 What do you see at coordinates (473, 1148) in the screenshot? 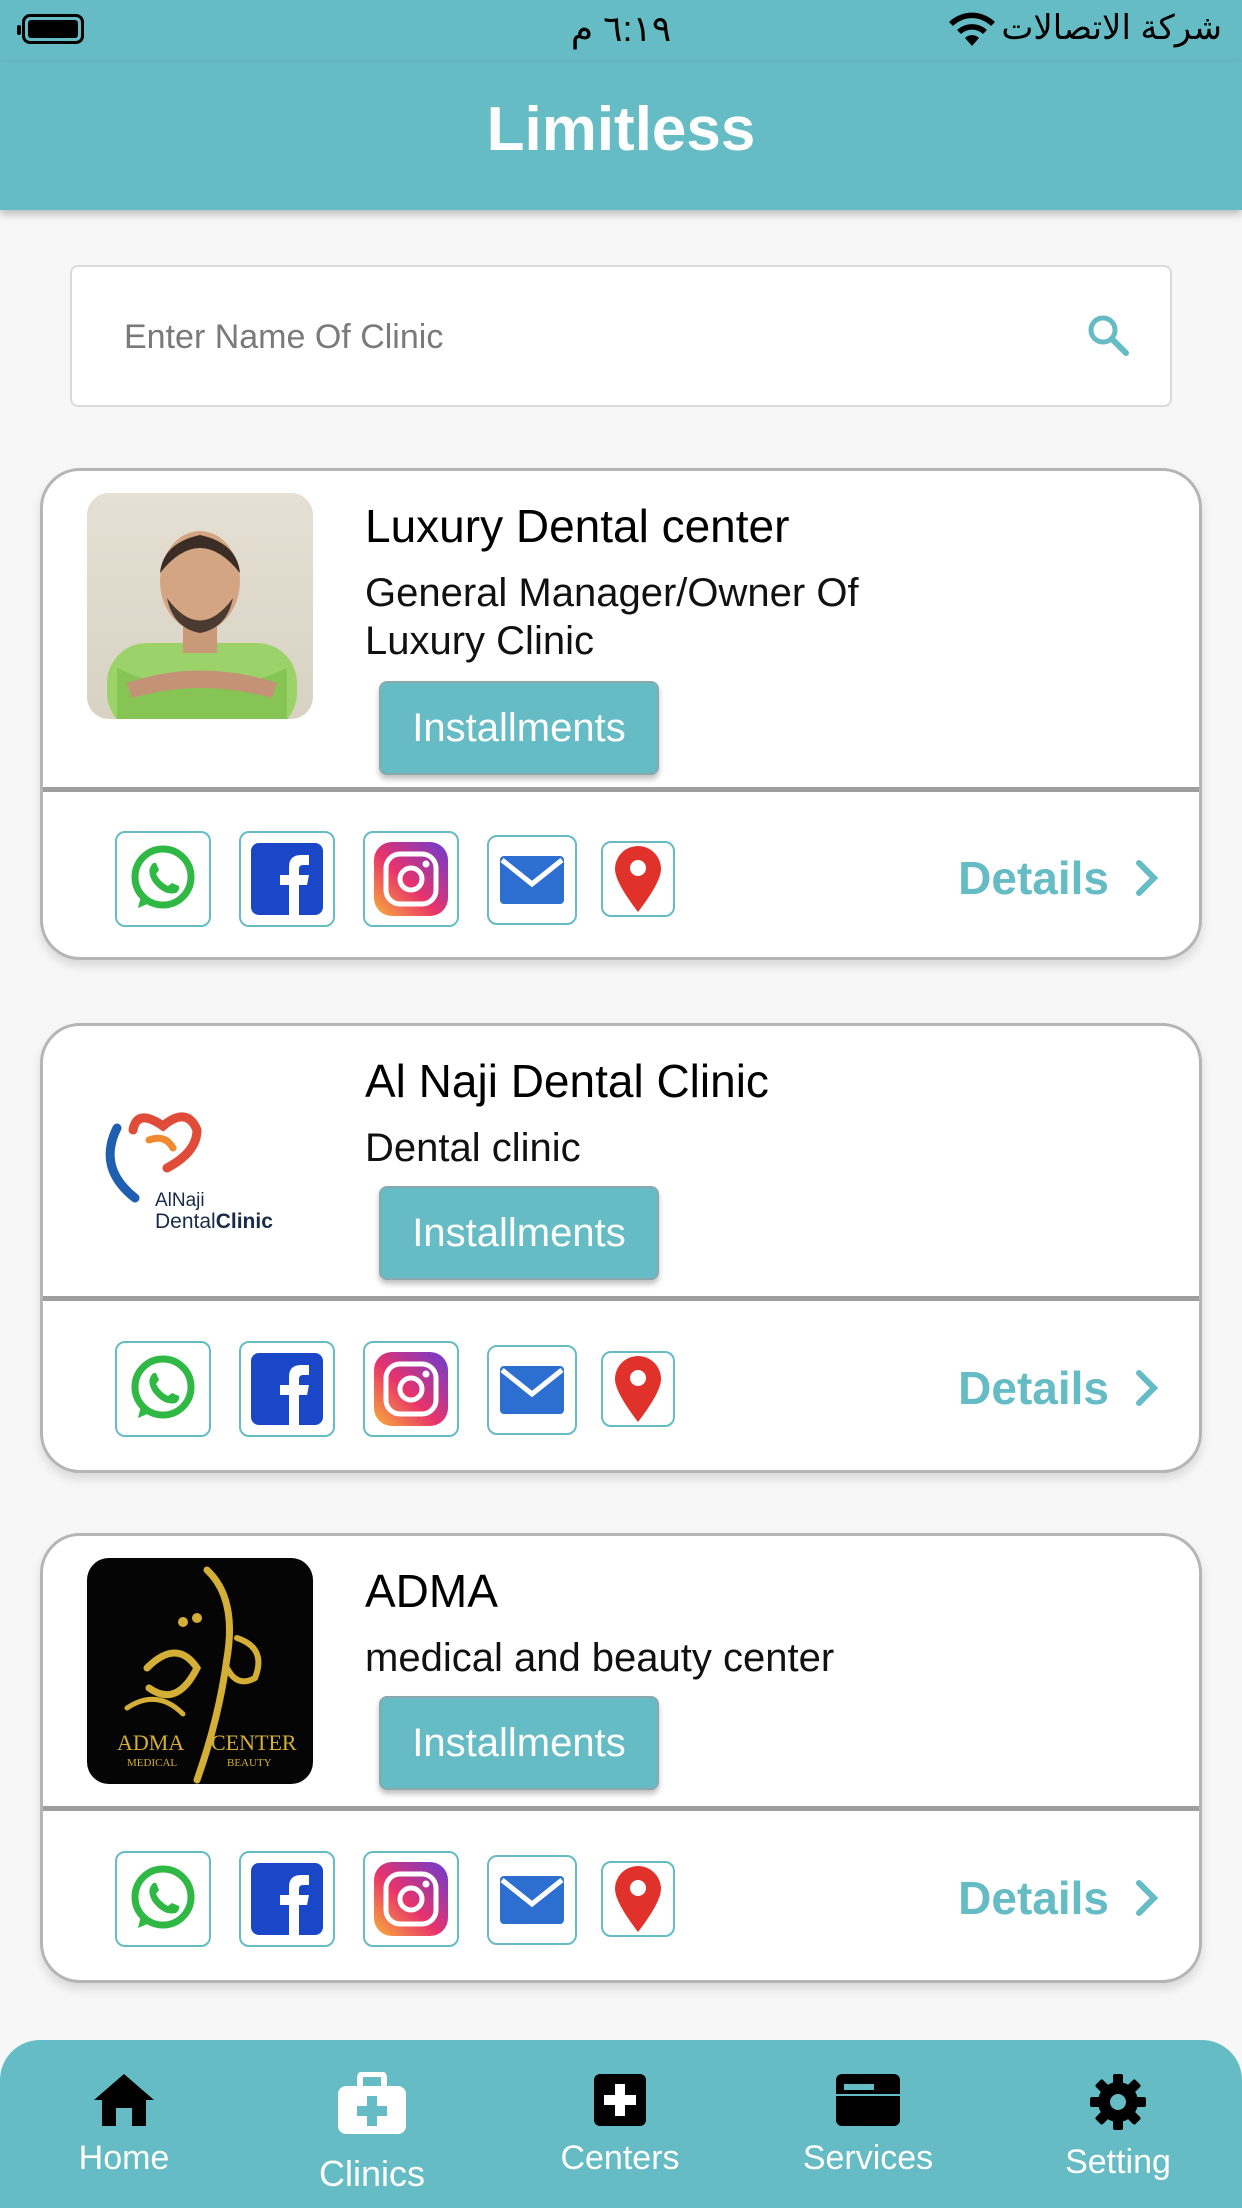
I see `clinic-description: Dental clinic` at bounding box center [473, 1148].